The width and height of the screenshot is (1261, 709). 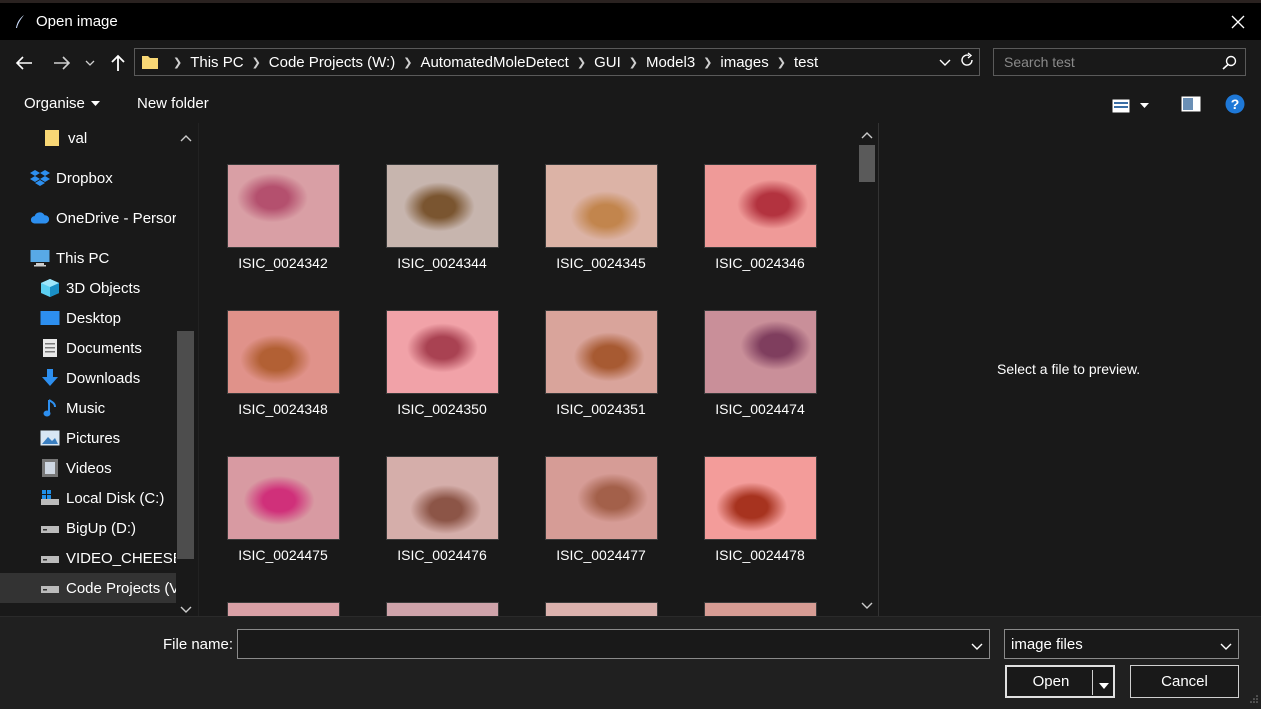 I want to click on navigation-pane-scrollbar, so click(x=186, y=369).